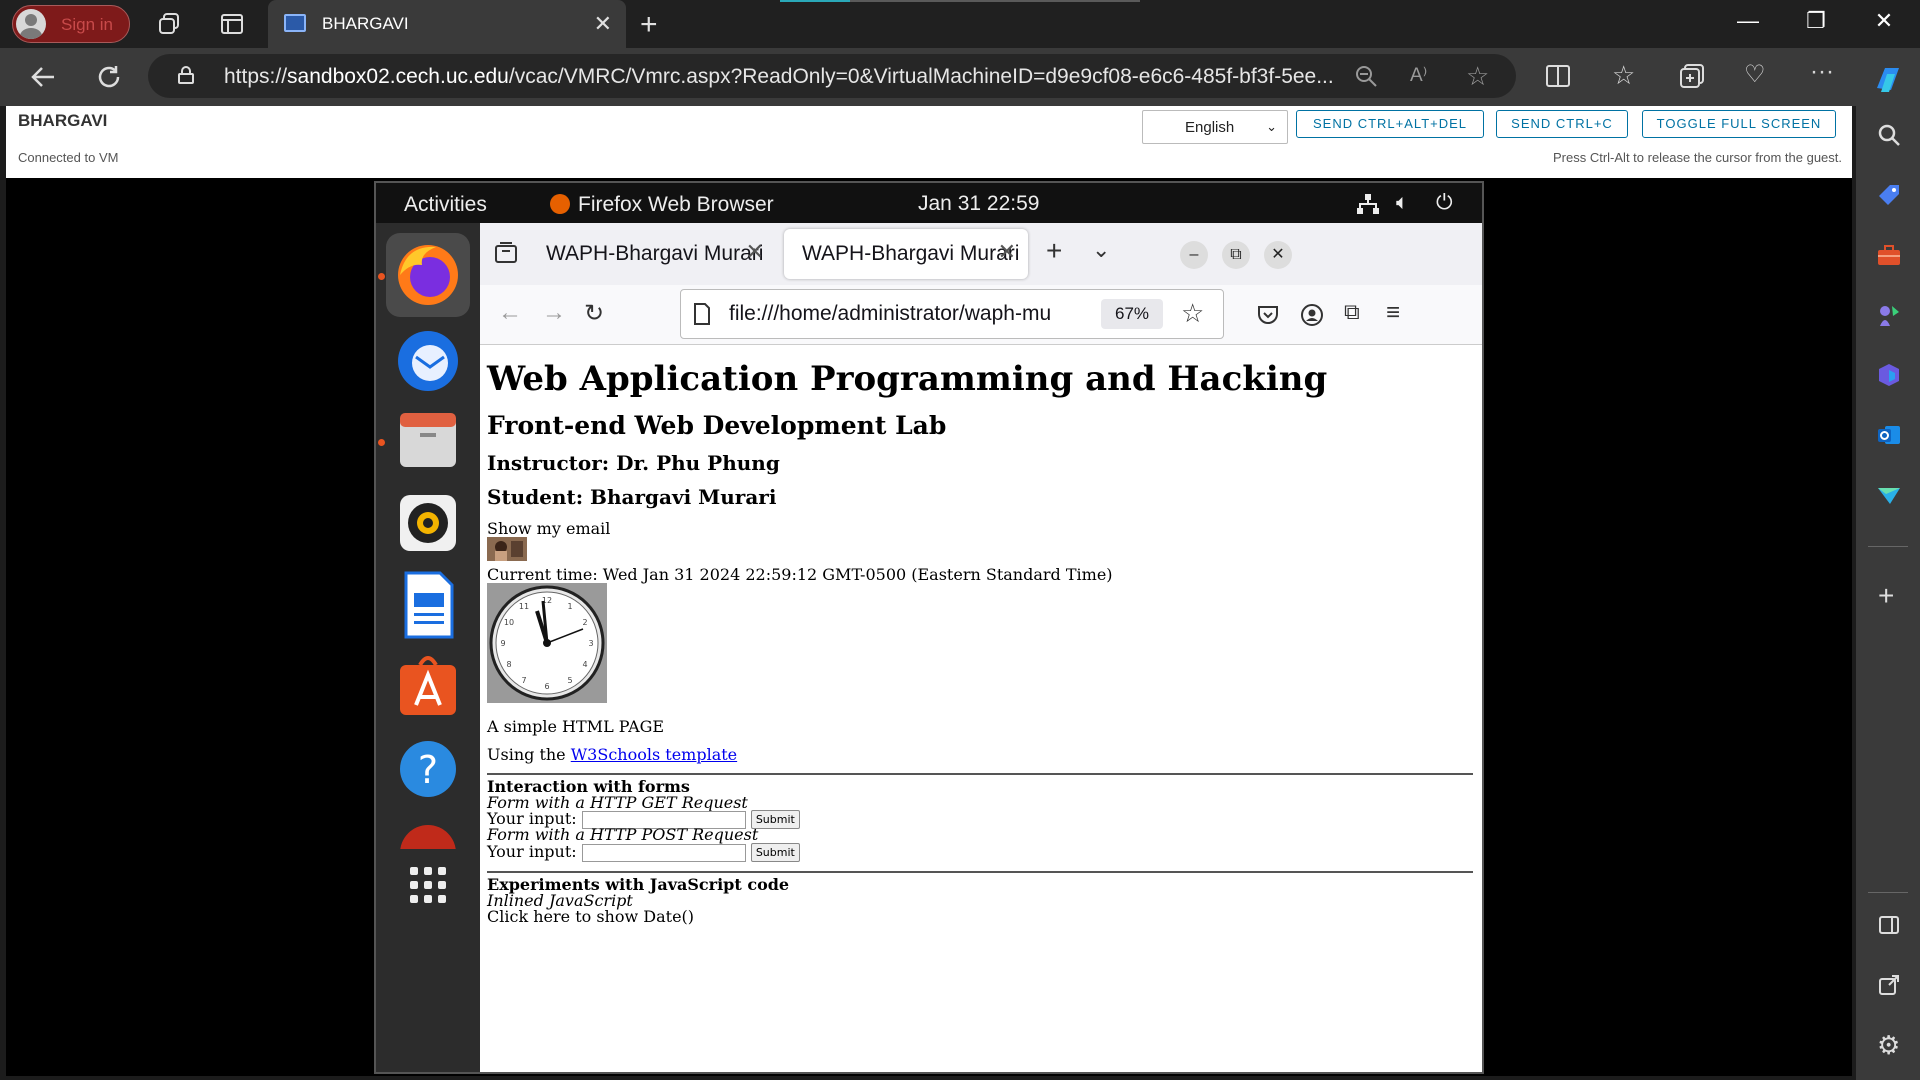 This screenshot has height=1080, width=1920. What do you see at coordinates (1444, 203) in the screenshot?
I see `power-icon: ⏻` at bounding box center [1444, 203].